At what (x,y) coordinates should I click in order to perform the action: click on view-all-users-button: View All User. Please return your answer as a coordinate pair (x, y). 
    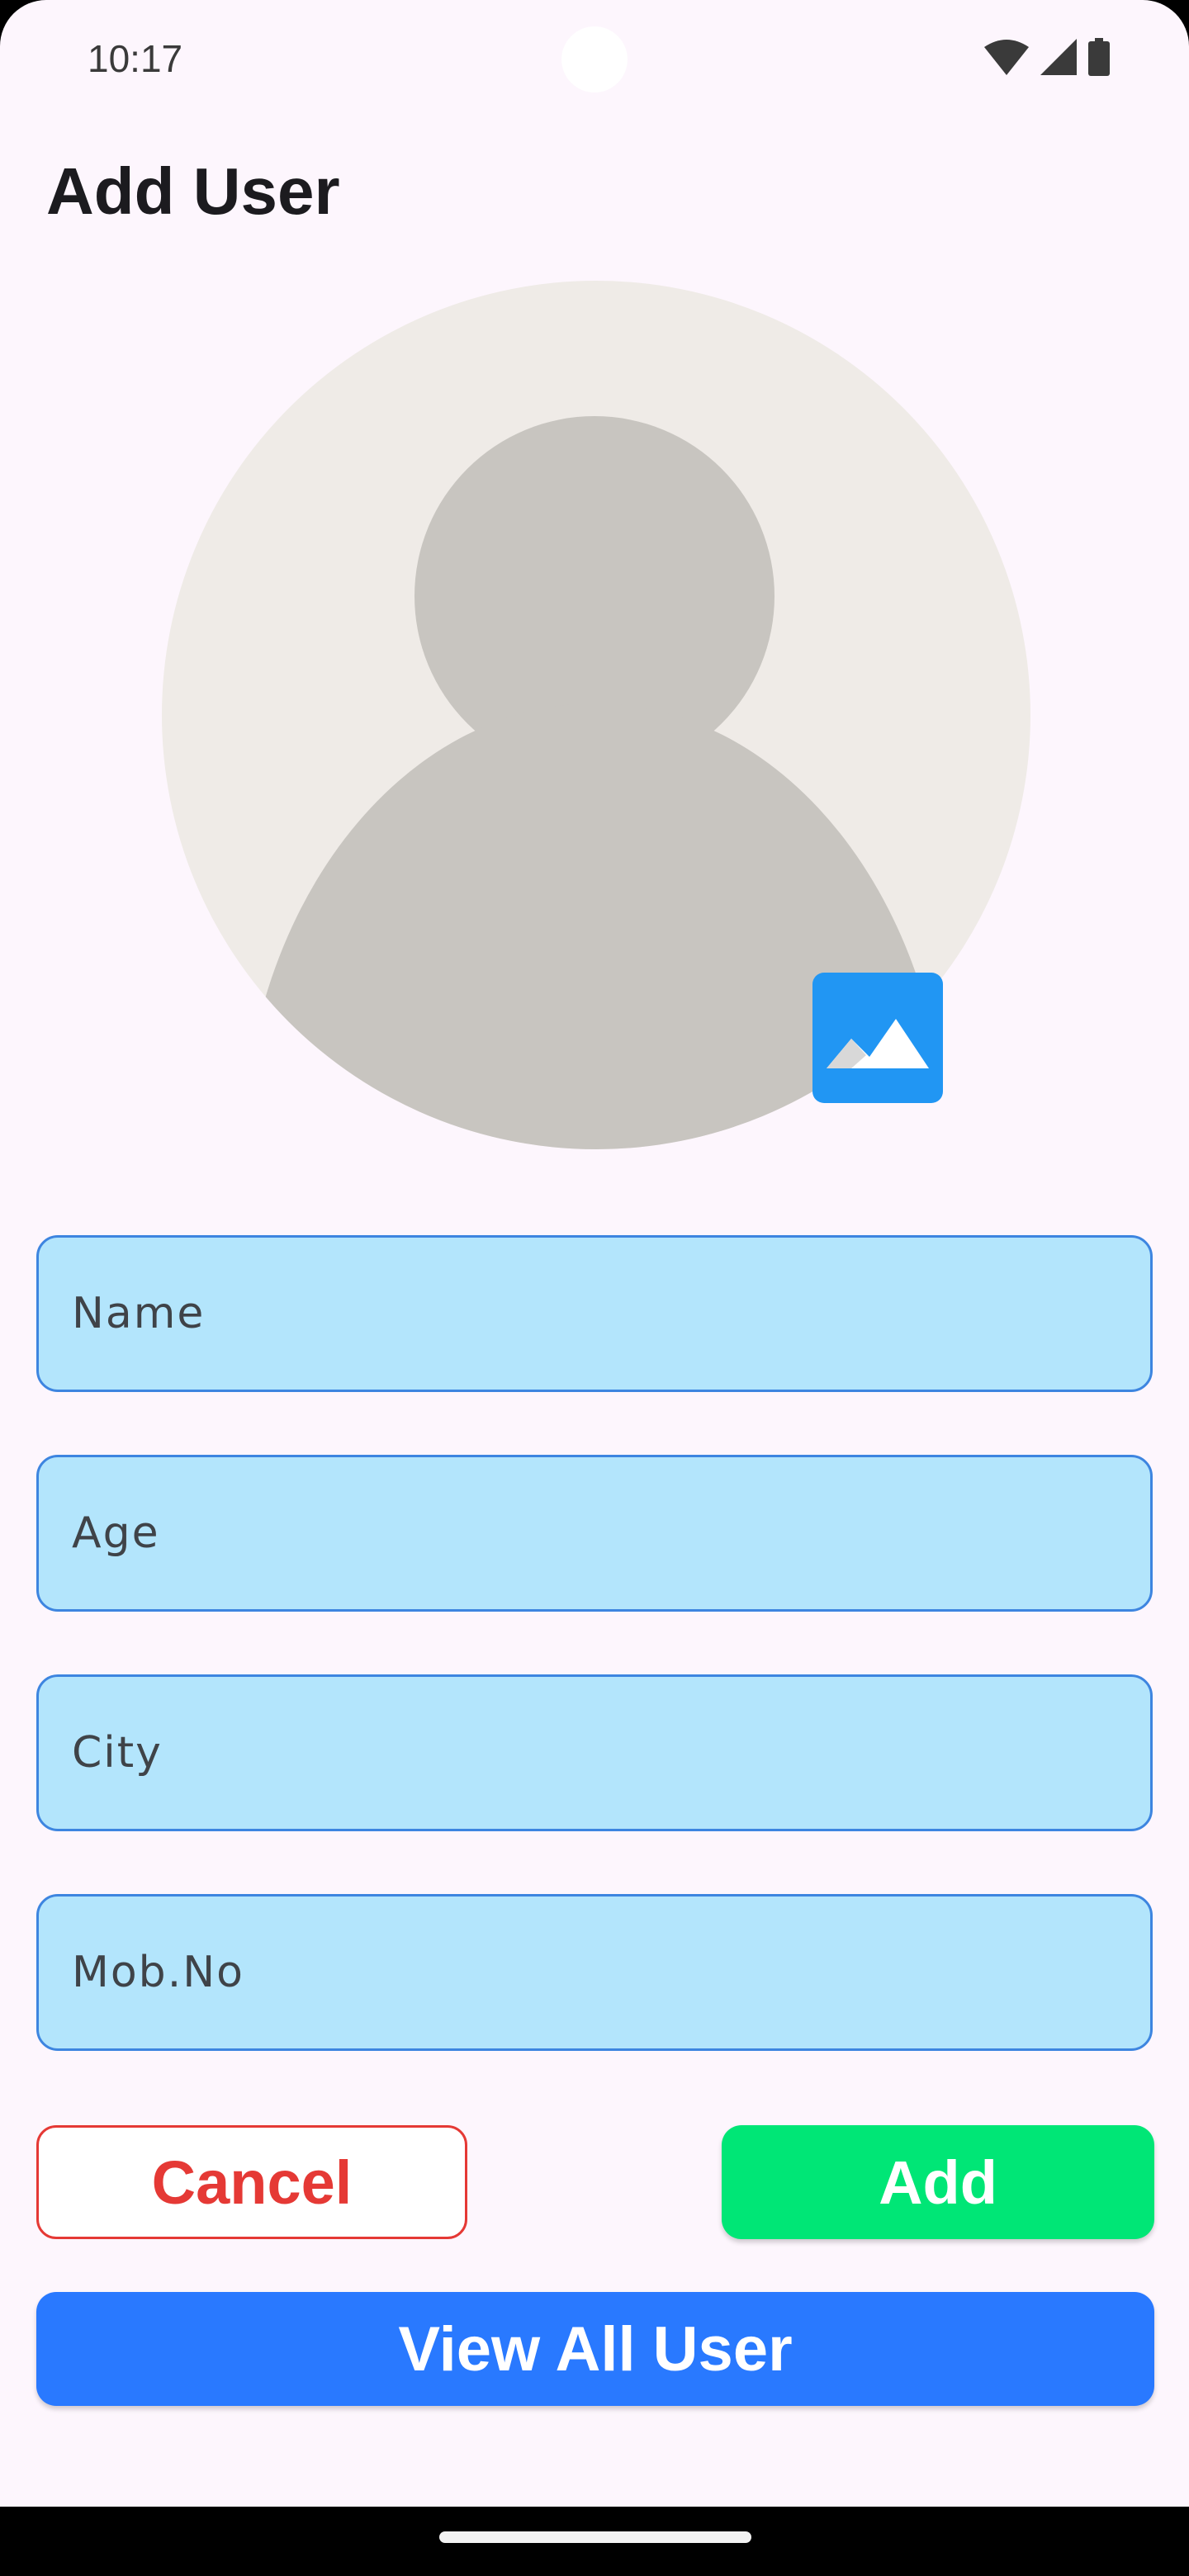
    Looking at the image, I should click on (595, 2349).